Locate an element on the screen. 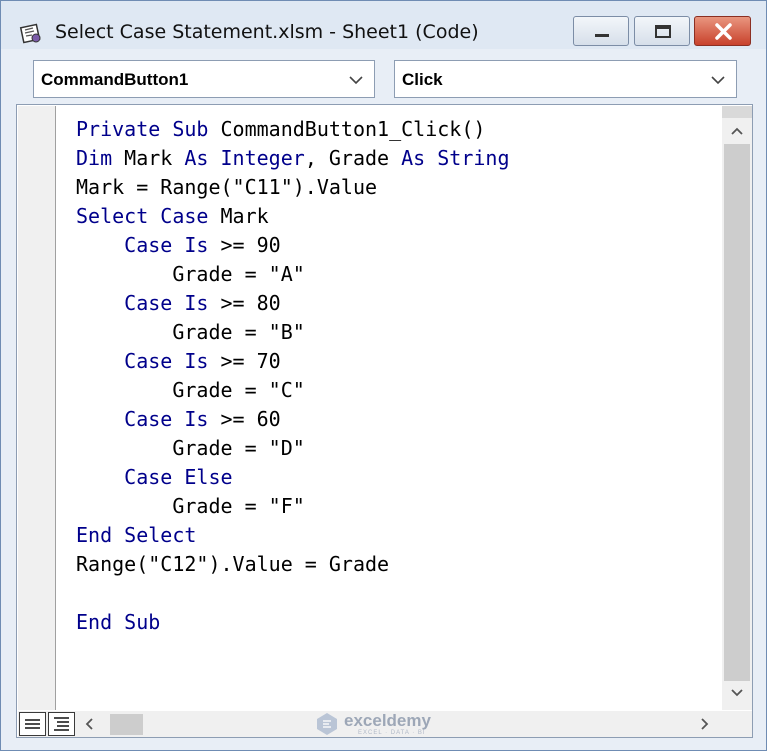 This screenshot has height=751, width=767. exceldemy-logo-icon is located at coordinates (327, 724).